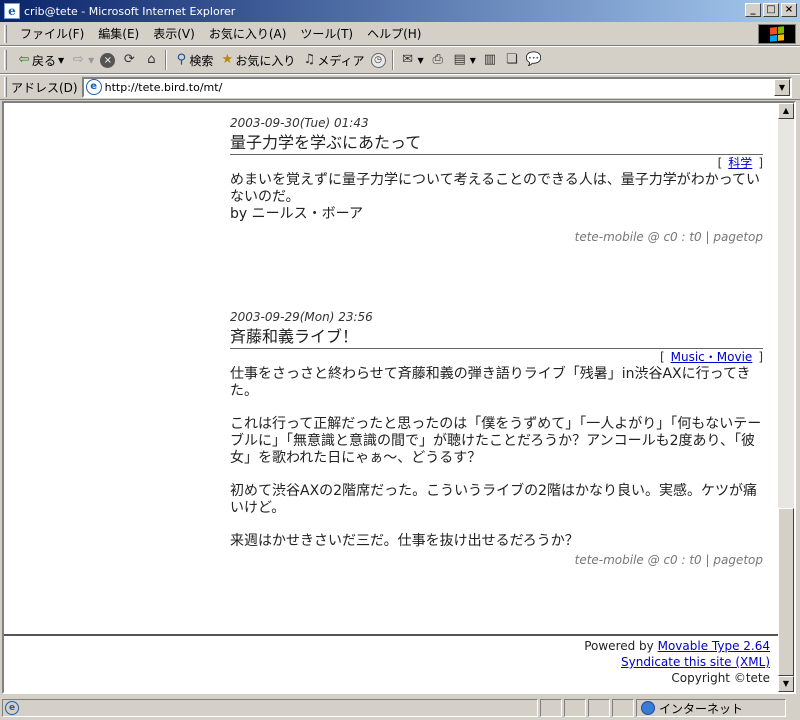  What do you see at coordinates (621, 646) in the screenshot?
I see `powered-by-text: Powered by` at bounding box center [621, 646].